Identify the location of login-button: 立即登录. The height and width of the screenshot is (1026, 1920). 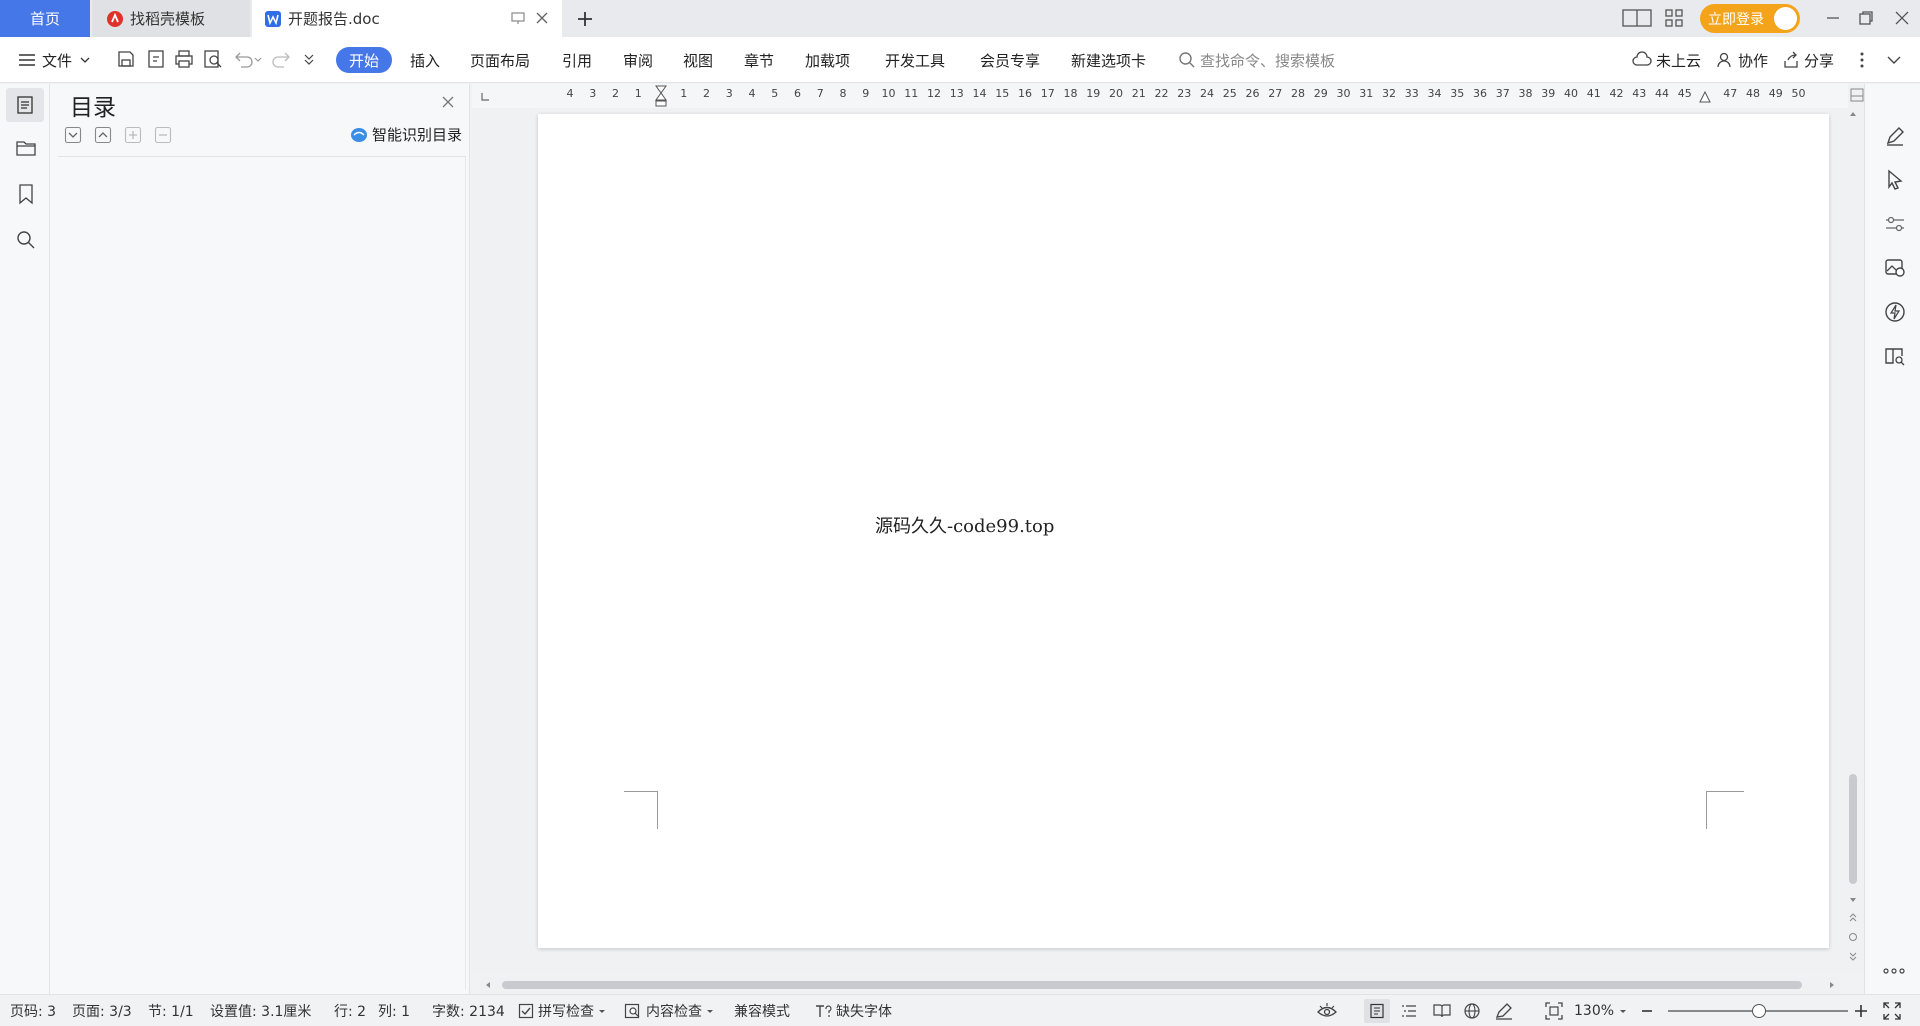
(1750, 18).